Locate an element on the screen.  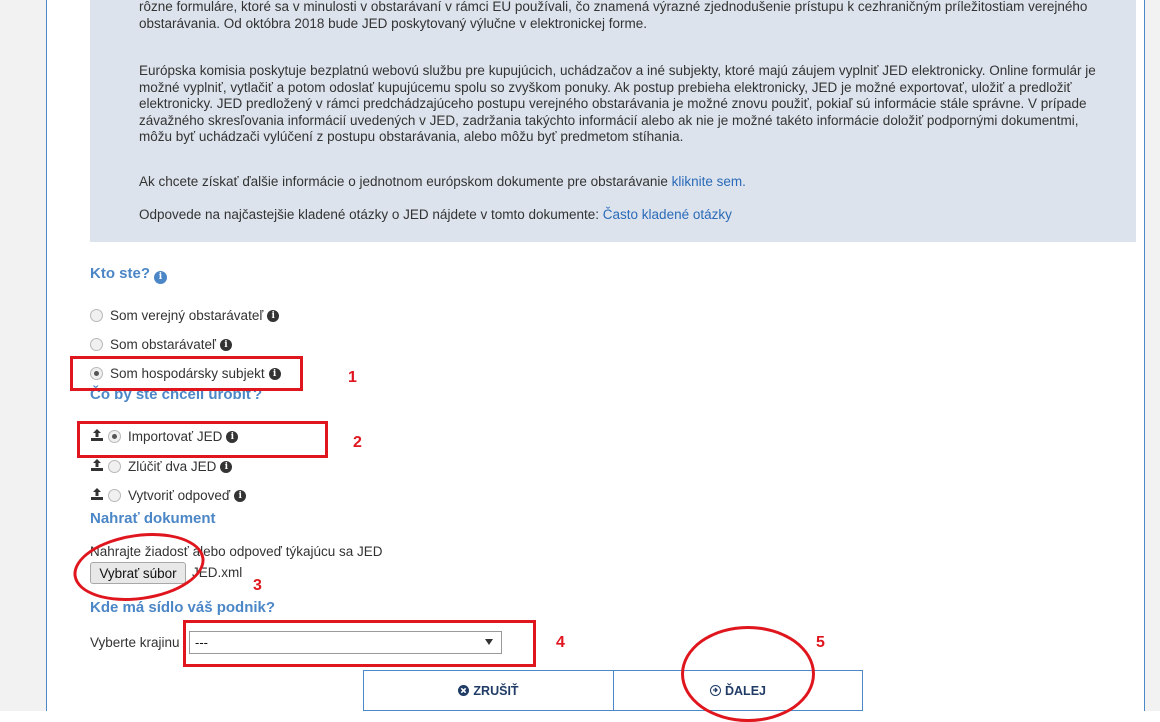
radio-contracting-entity: Som obstarávateľ i is located at coordinates (161, 344).